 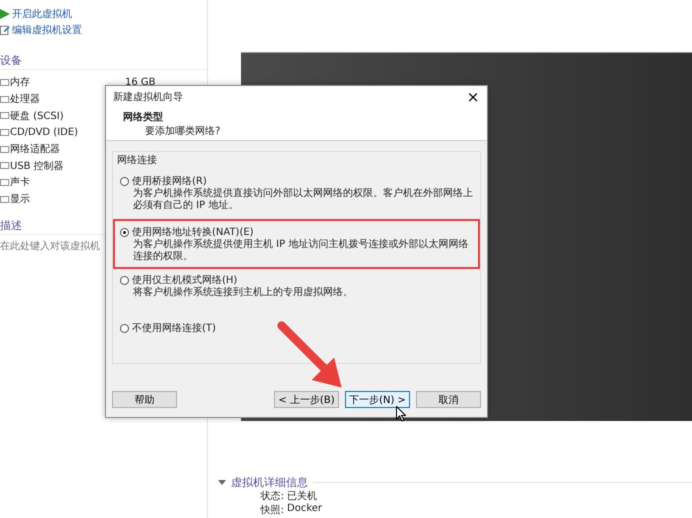 What do you see at coordinates (304, 509) in the screenshot?
I see `detail-value: Docker` at bounding box center [304, 509].